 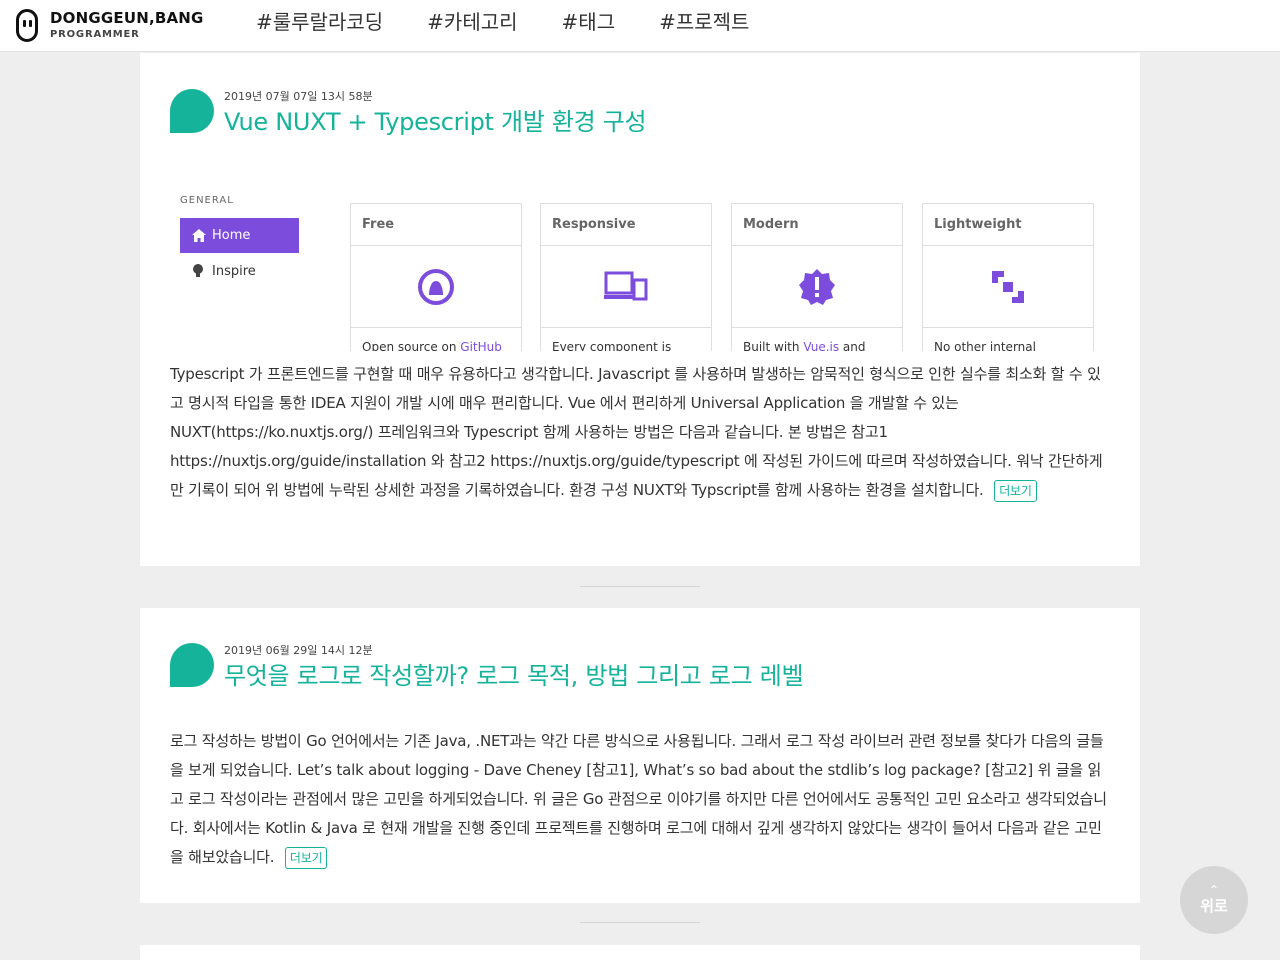 I want to click on card-title: Modern, so click(x=817, y=225).